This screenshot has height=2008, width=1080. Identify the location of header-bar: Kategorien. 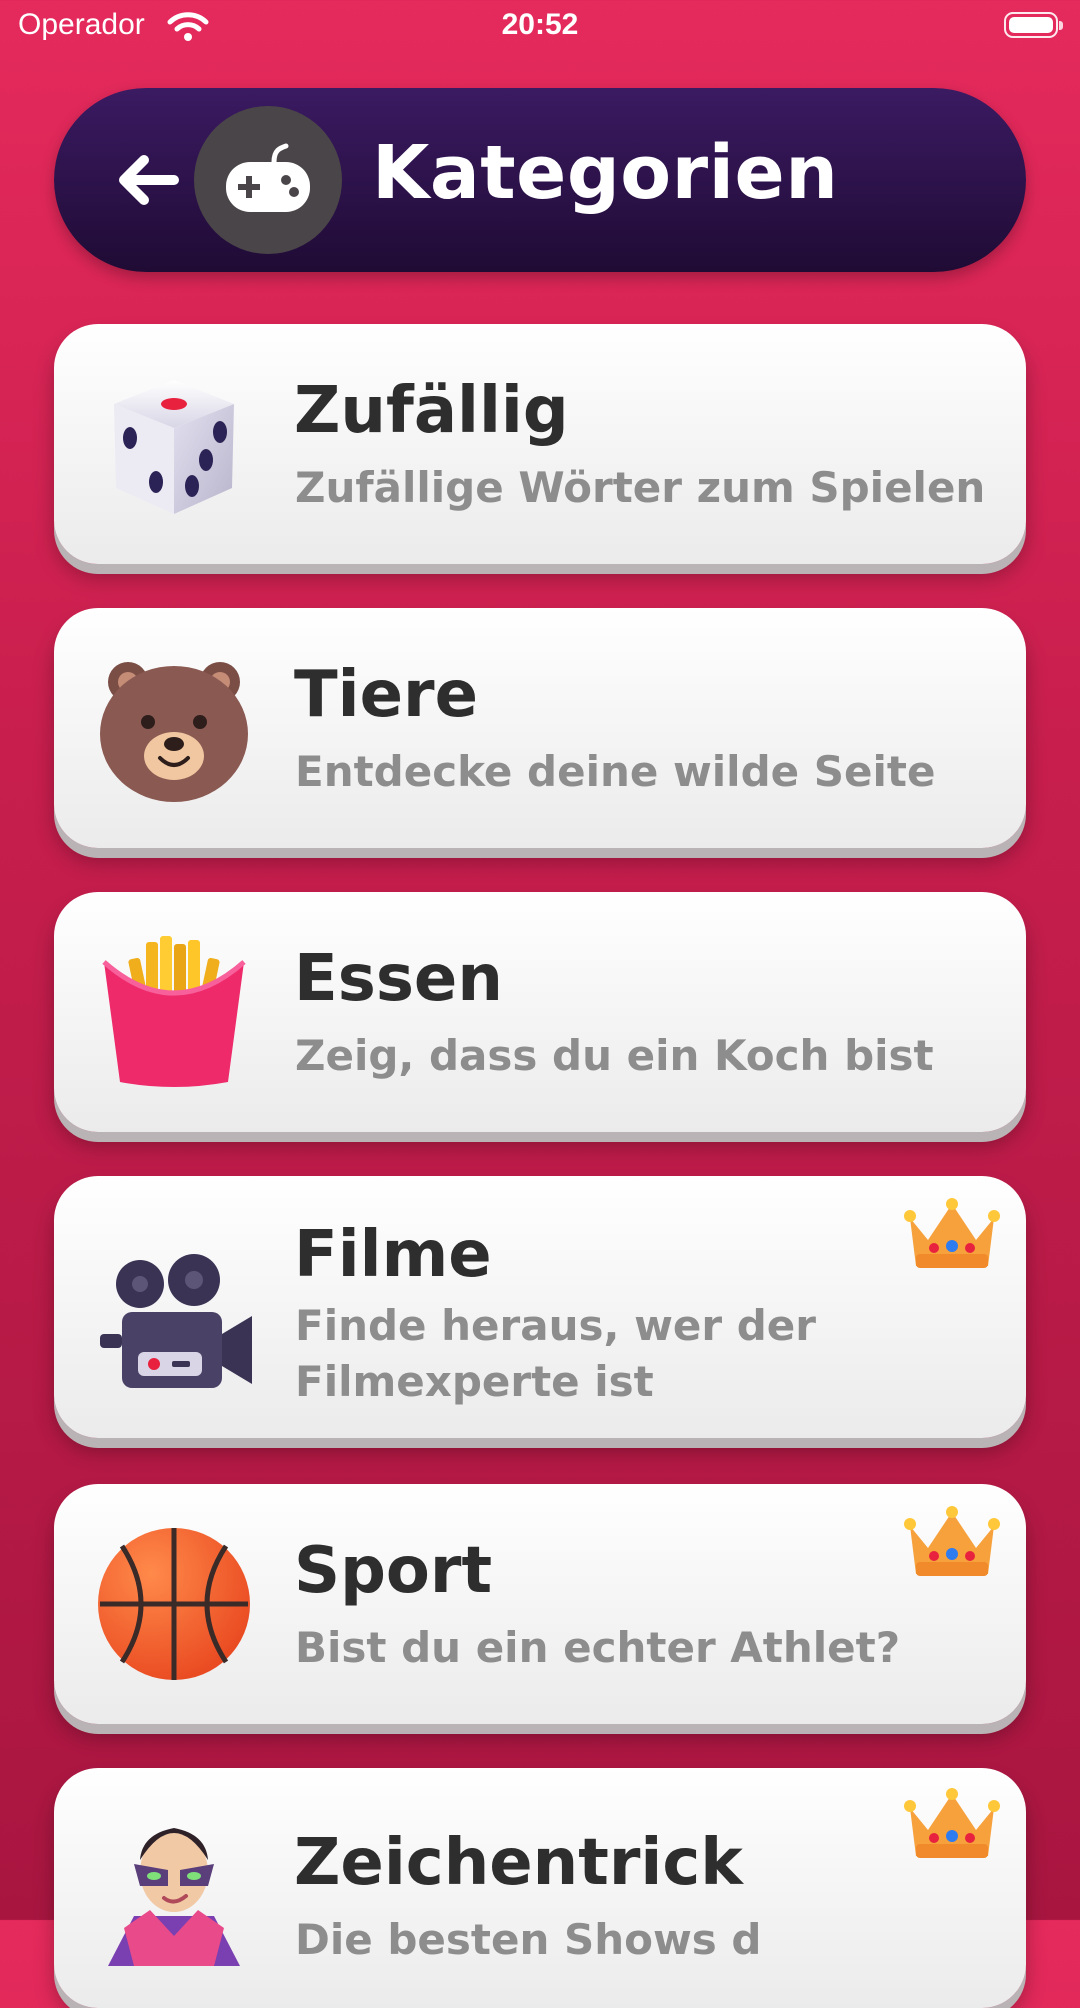
(540, 180).